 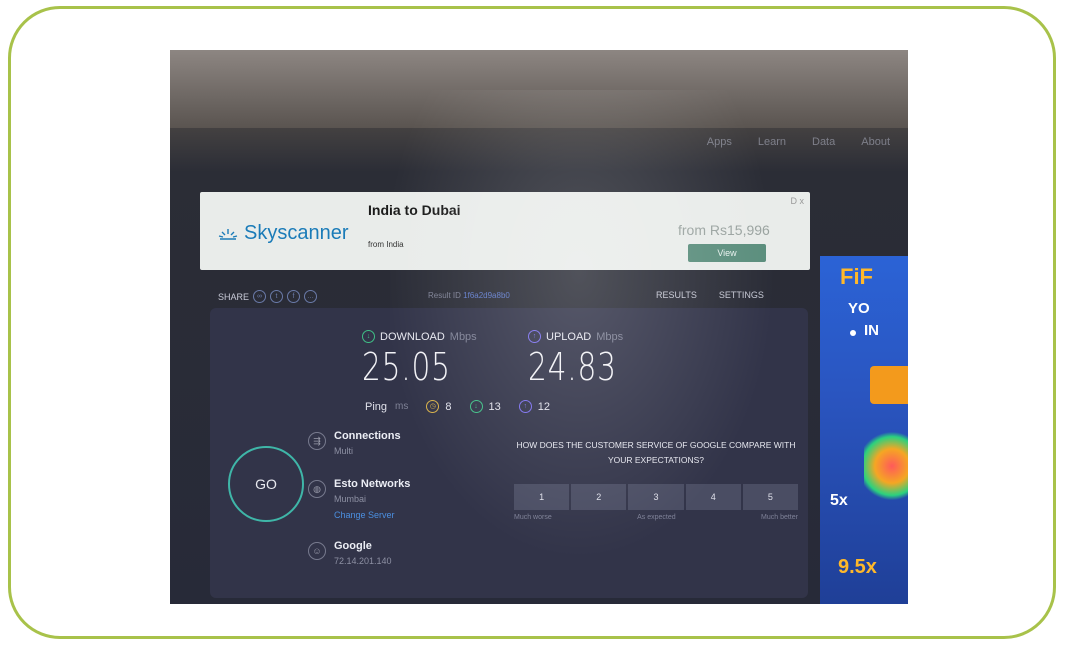 I want to click on connections-title: Connections, so click(x=367, y=436).